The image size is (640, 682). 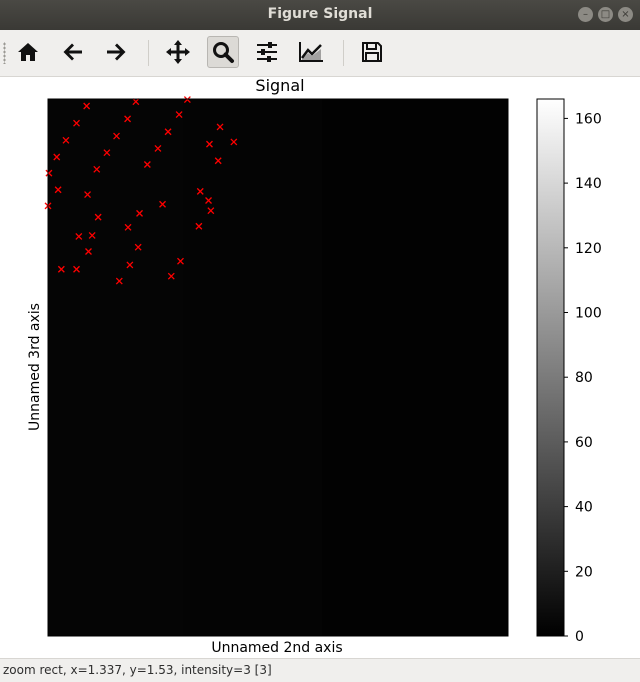 I want to click on forward-button, so click(x=116, y=52).